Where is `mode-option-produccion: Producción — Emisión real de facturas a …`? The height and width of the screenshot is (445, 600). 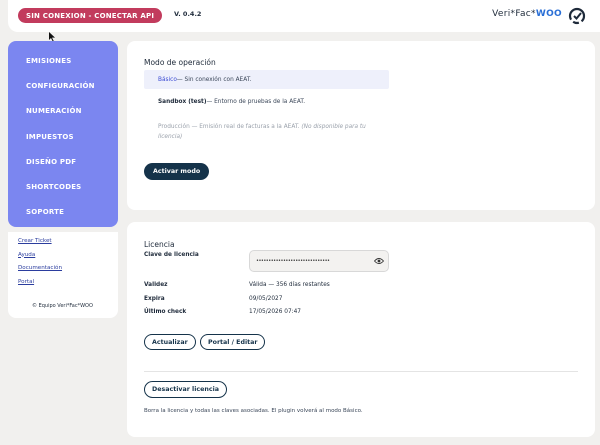 mode-option-produccion: Producción — Emisión real de facturas a … is located at coordinates (266, 132).